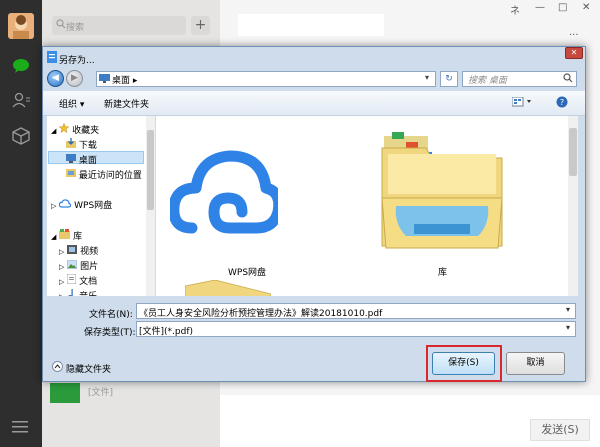  I want to click on wps-cloud-item, so click(226, 193).